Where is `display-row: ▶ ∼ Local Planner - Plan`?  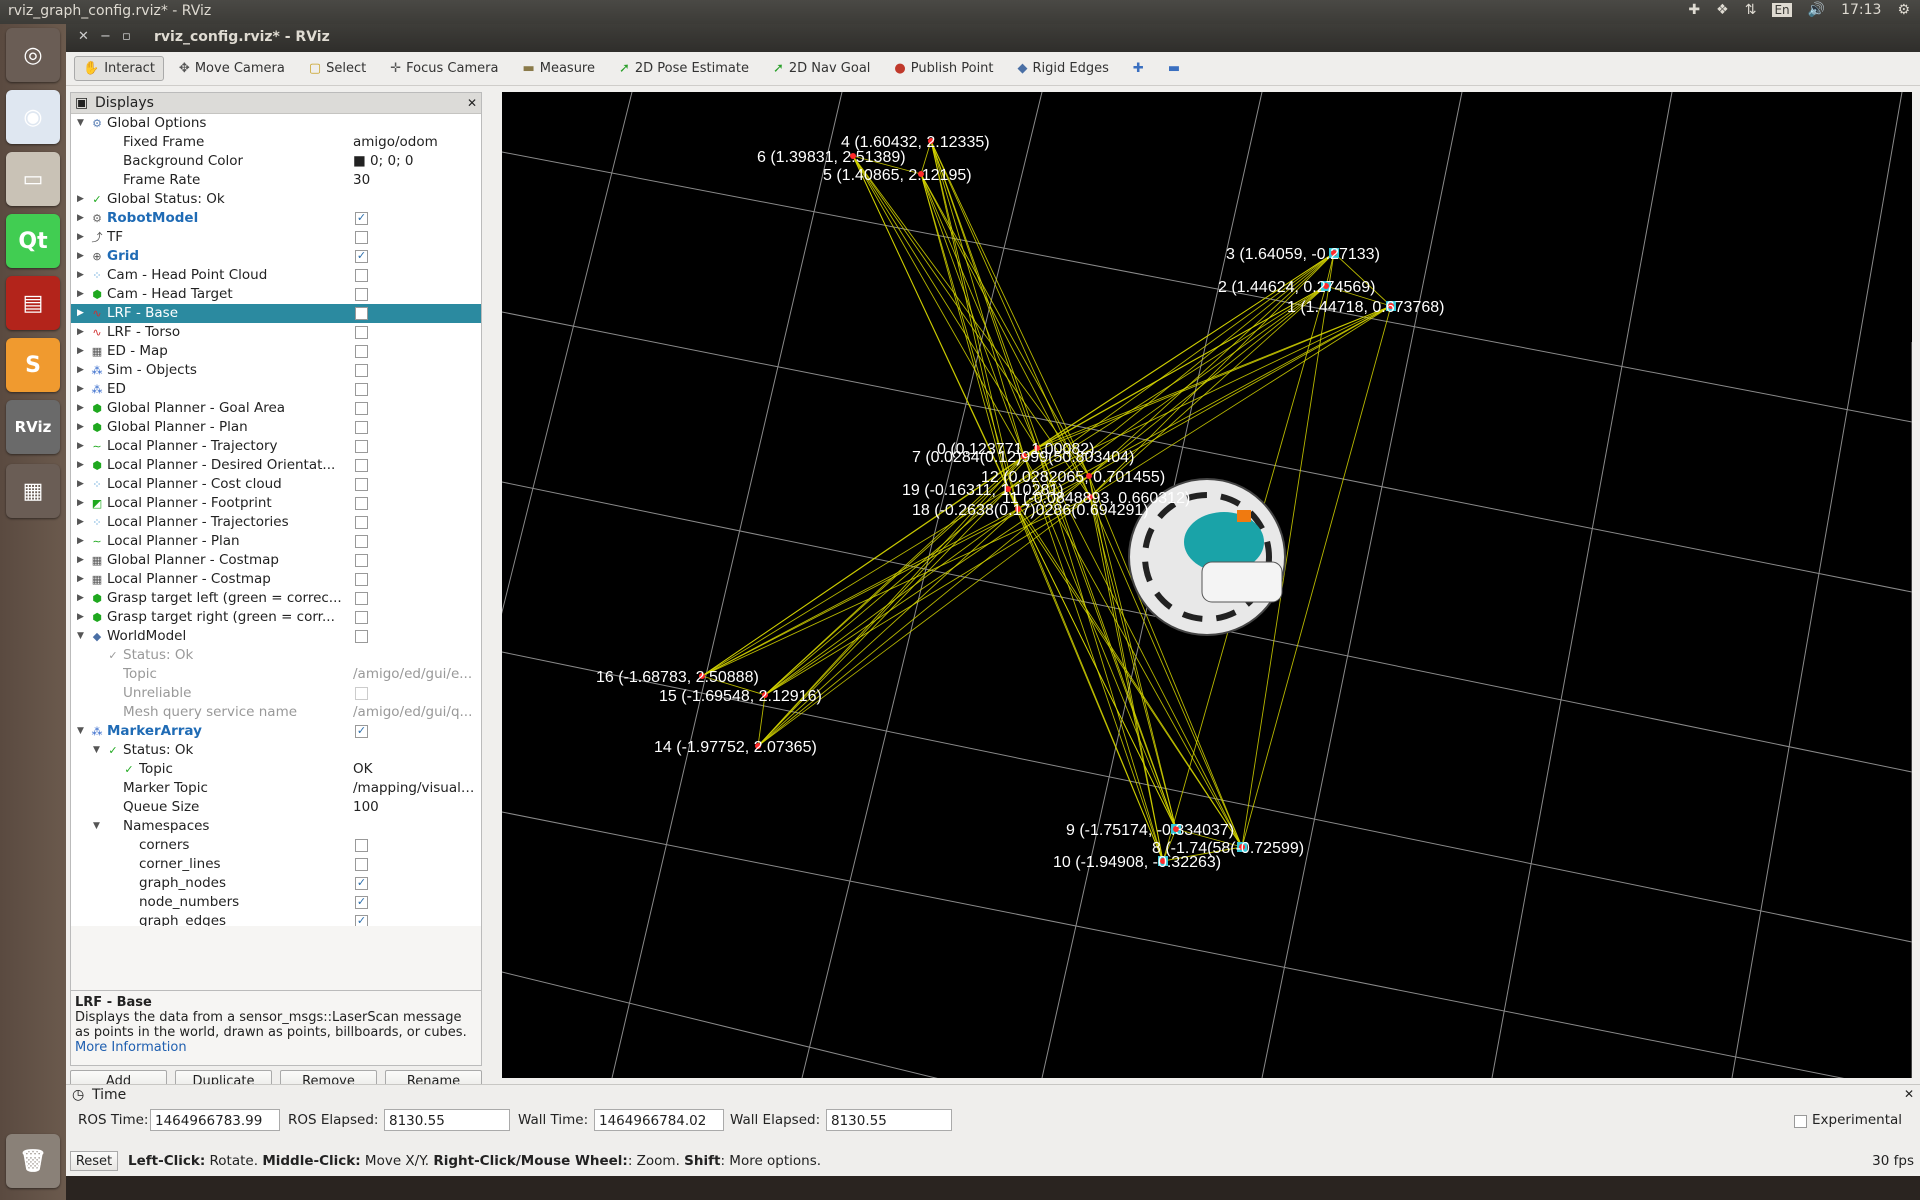 display-row: ▶ ∼ Local Planner - Plan is located at coordinates (276, 541).